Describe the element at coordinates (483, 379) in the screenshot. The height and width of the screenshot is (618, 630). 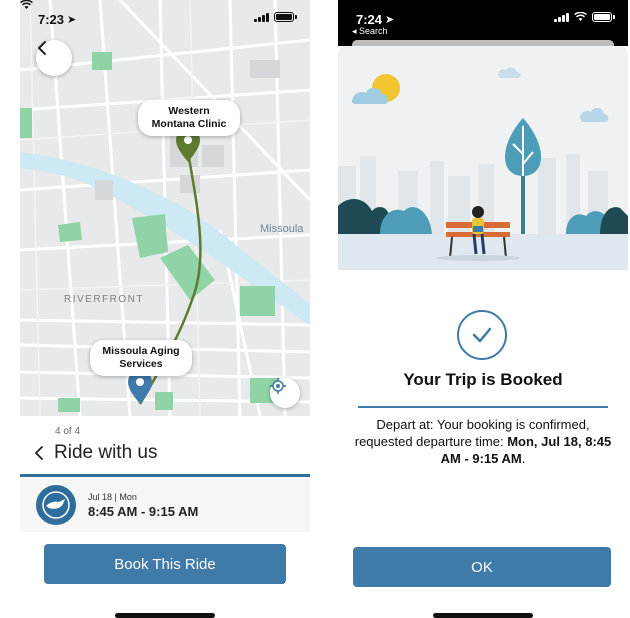
I see `confirmation-heading: Your Trip is Booked` at that location.